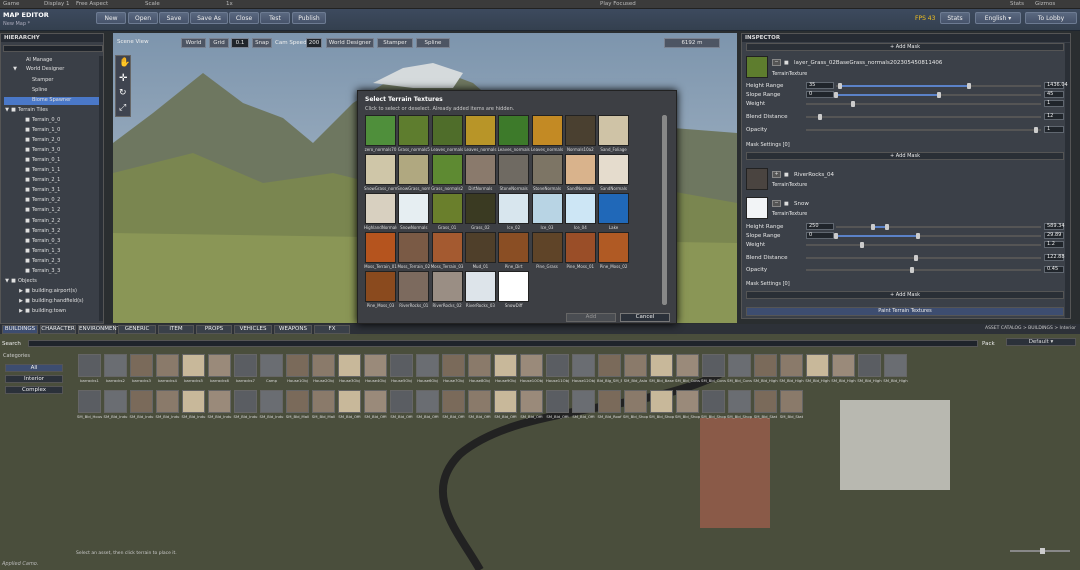  What do you see at coordinates (34, 379) in the screenshot?
I see `category-interior: Interior` at bounding box center [34, 379].